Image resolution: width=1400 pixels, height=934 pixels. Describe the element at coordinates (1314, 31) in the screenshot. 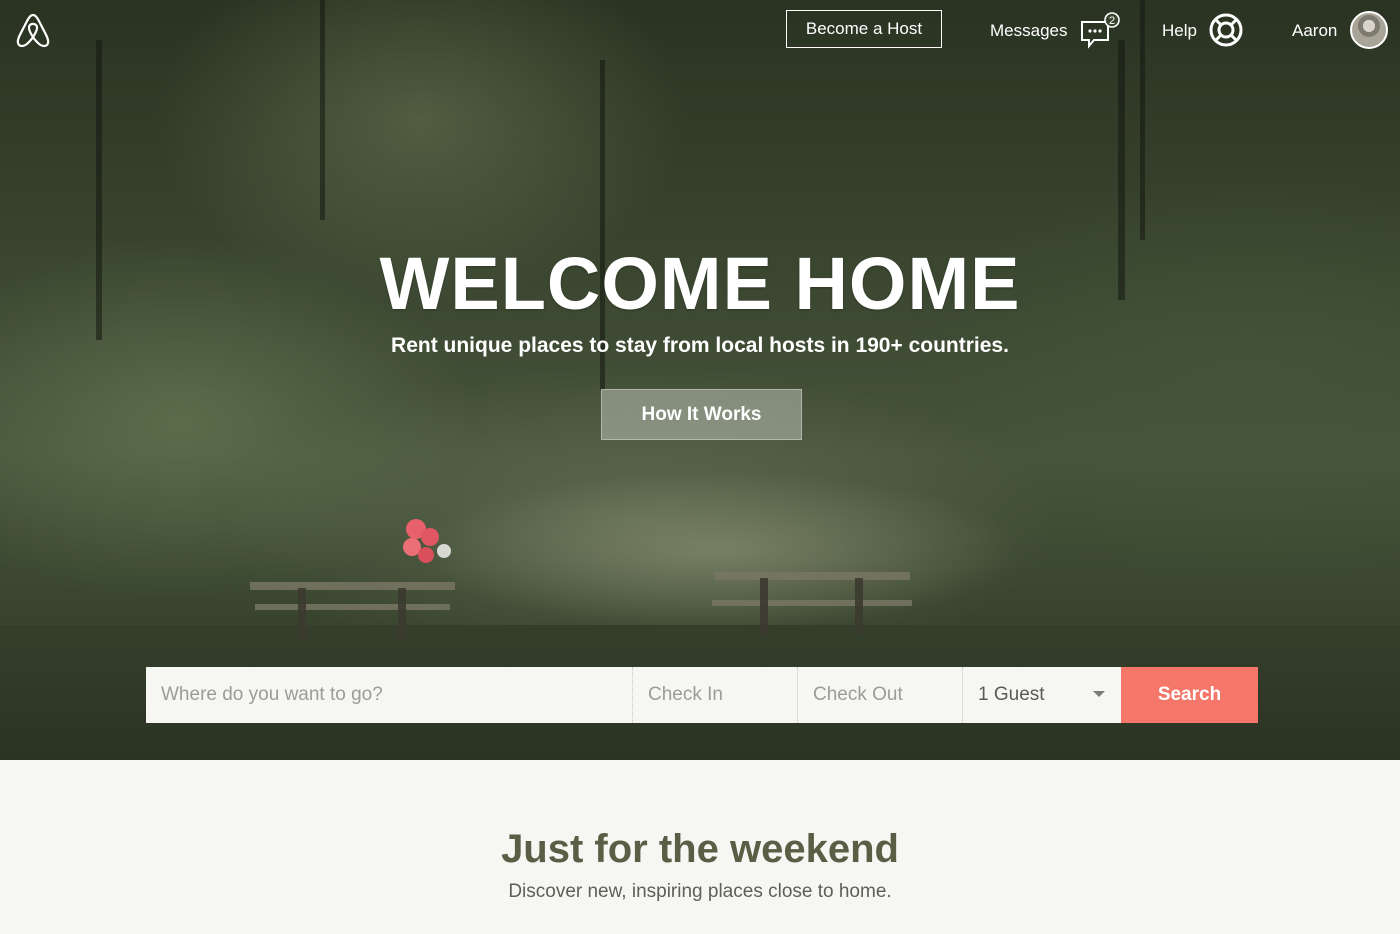

I see `user-menu-name: Aaron` at that location.